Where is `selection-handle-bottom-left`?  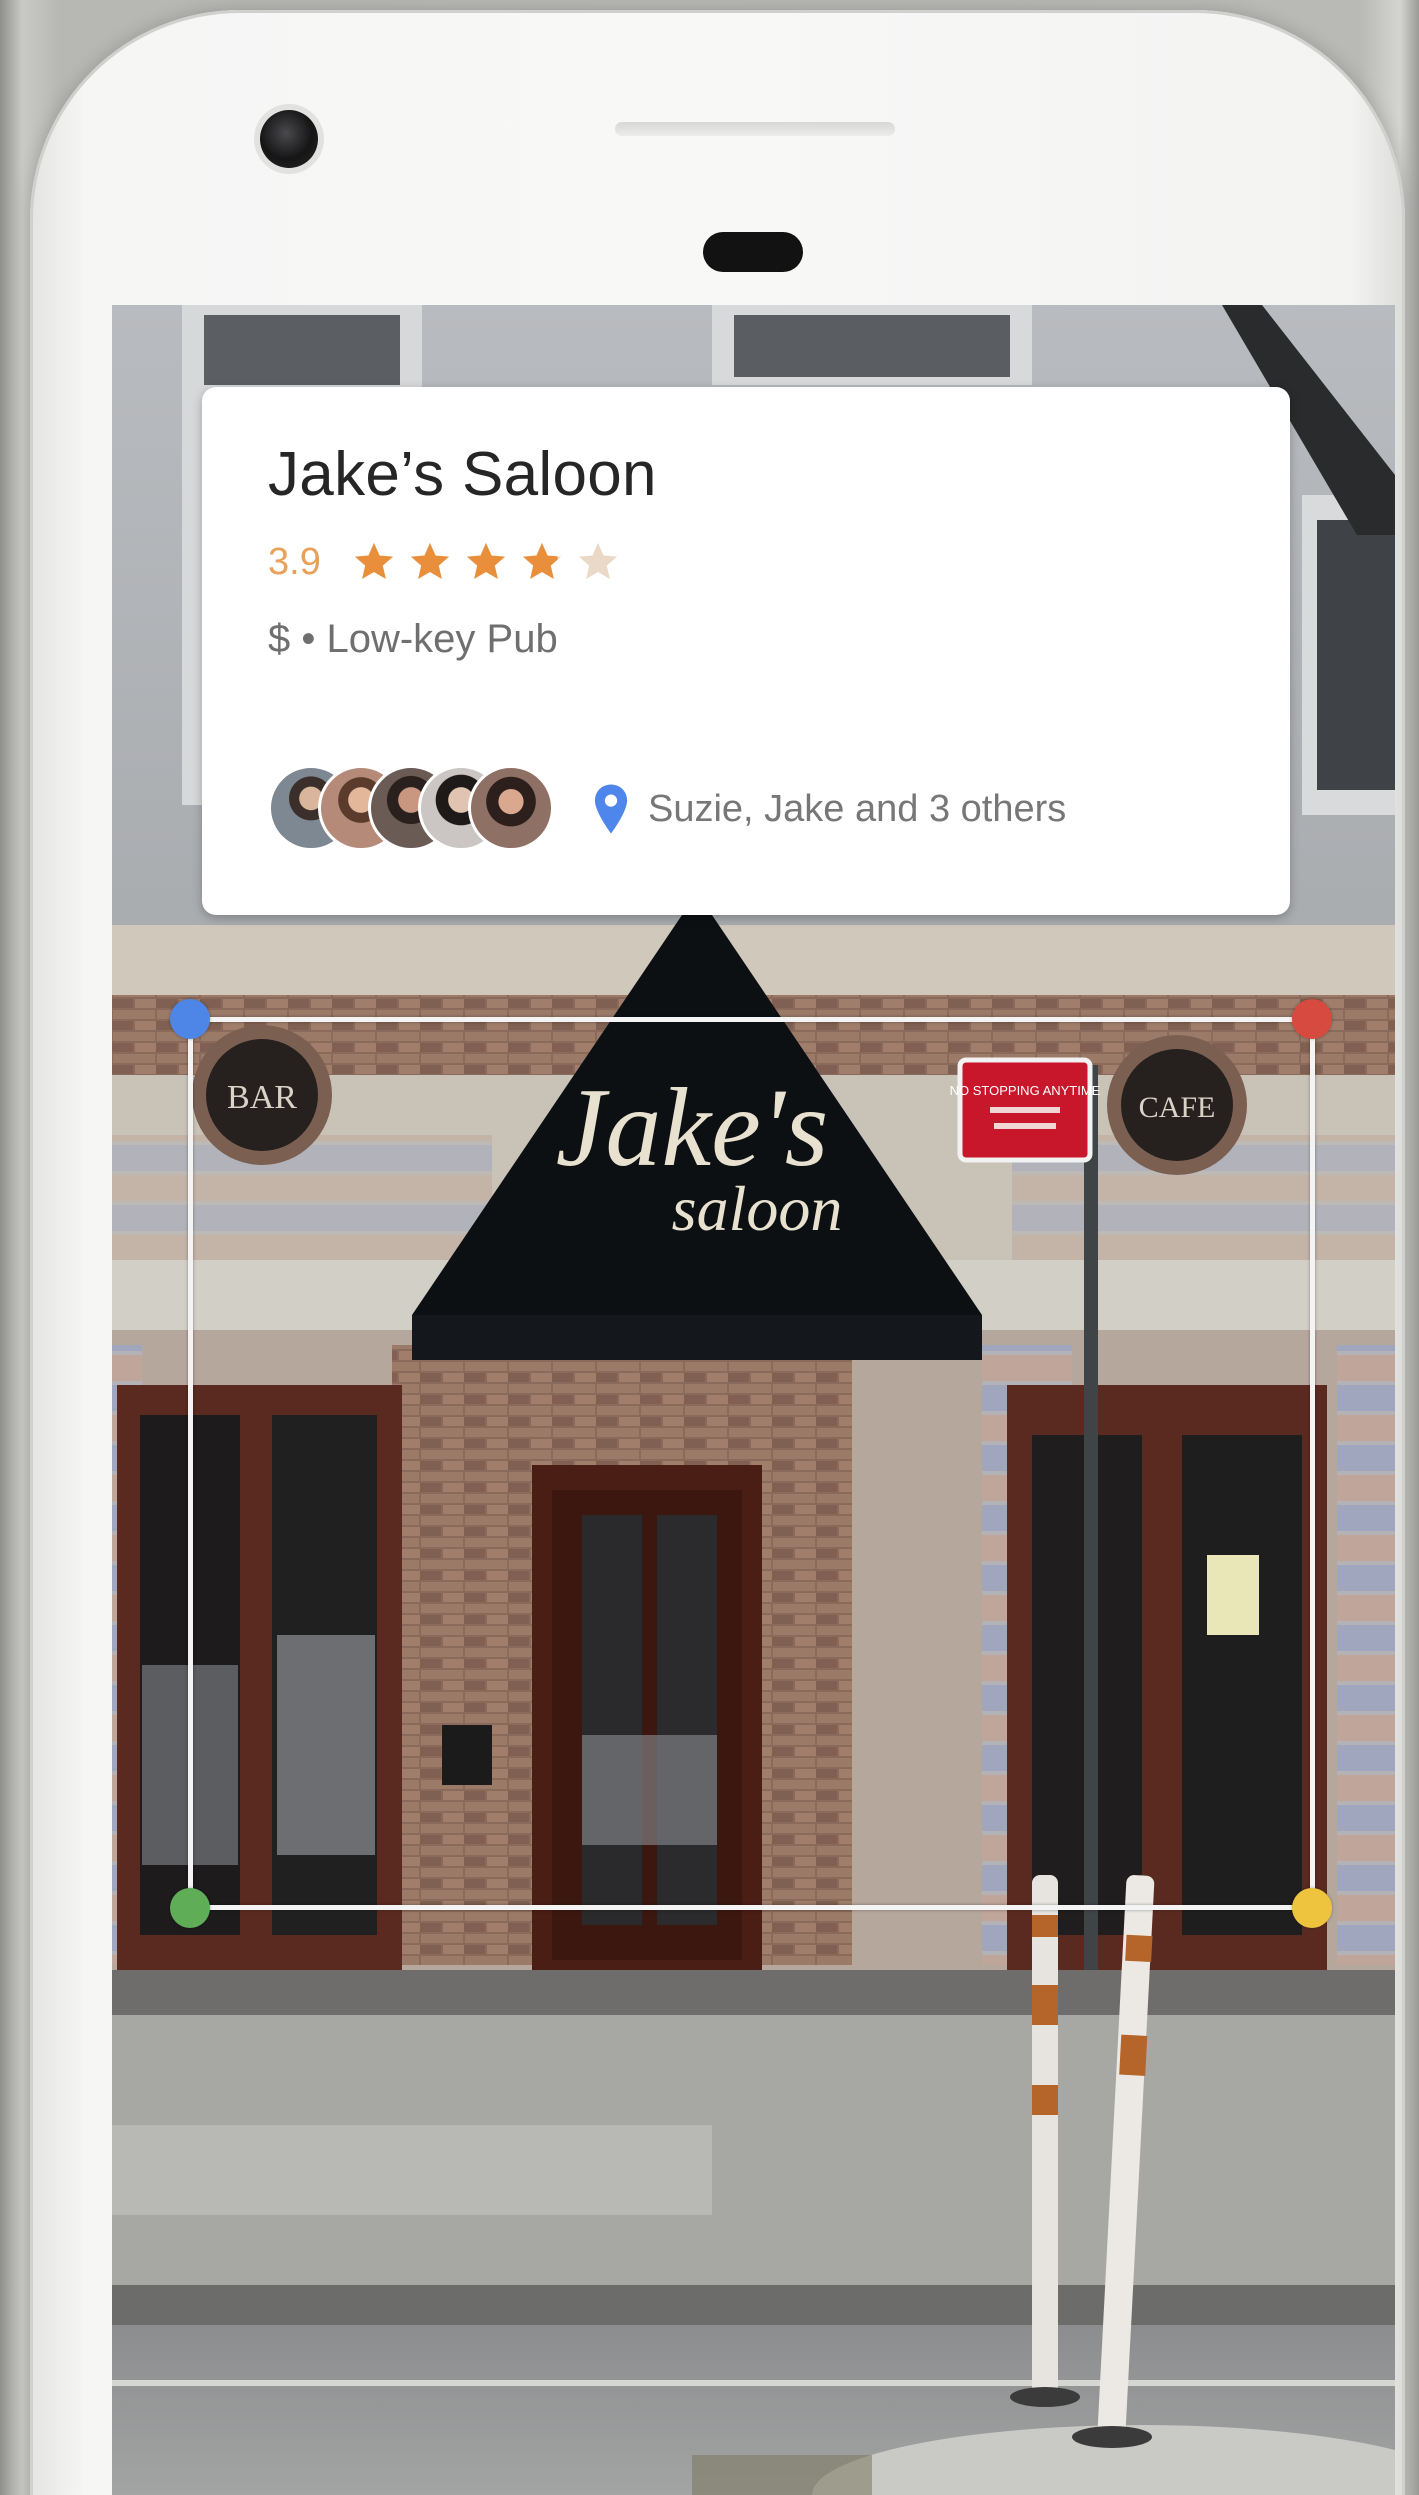 selection-handle-bottom-left is located at coordinates (190, 1908).